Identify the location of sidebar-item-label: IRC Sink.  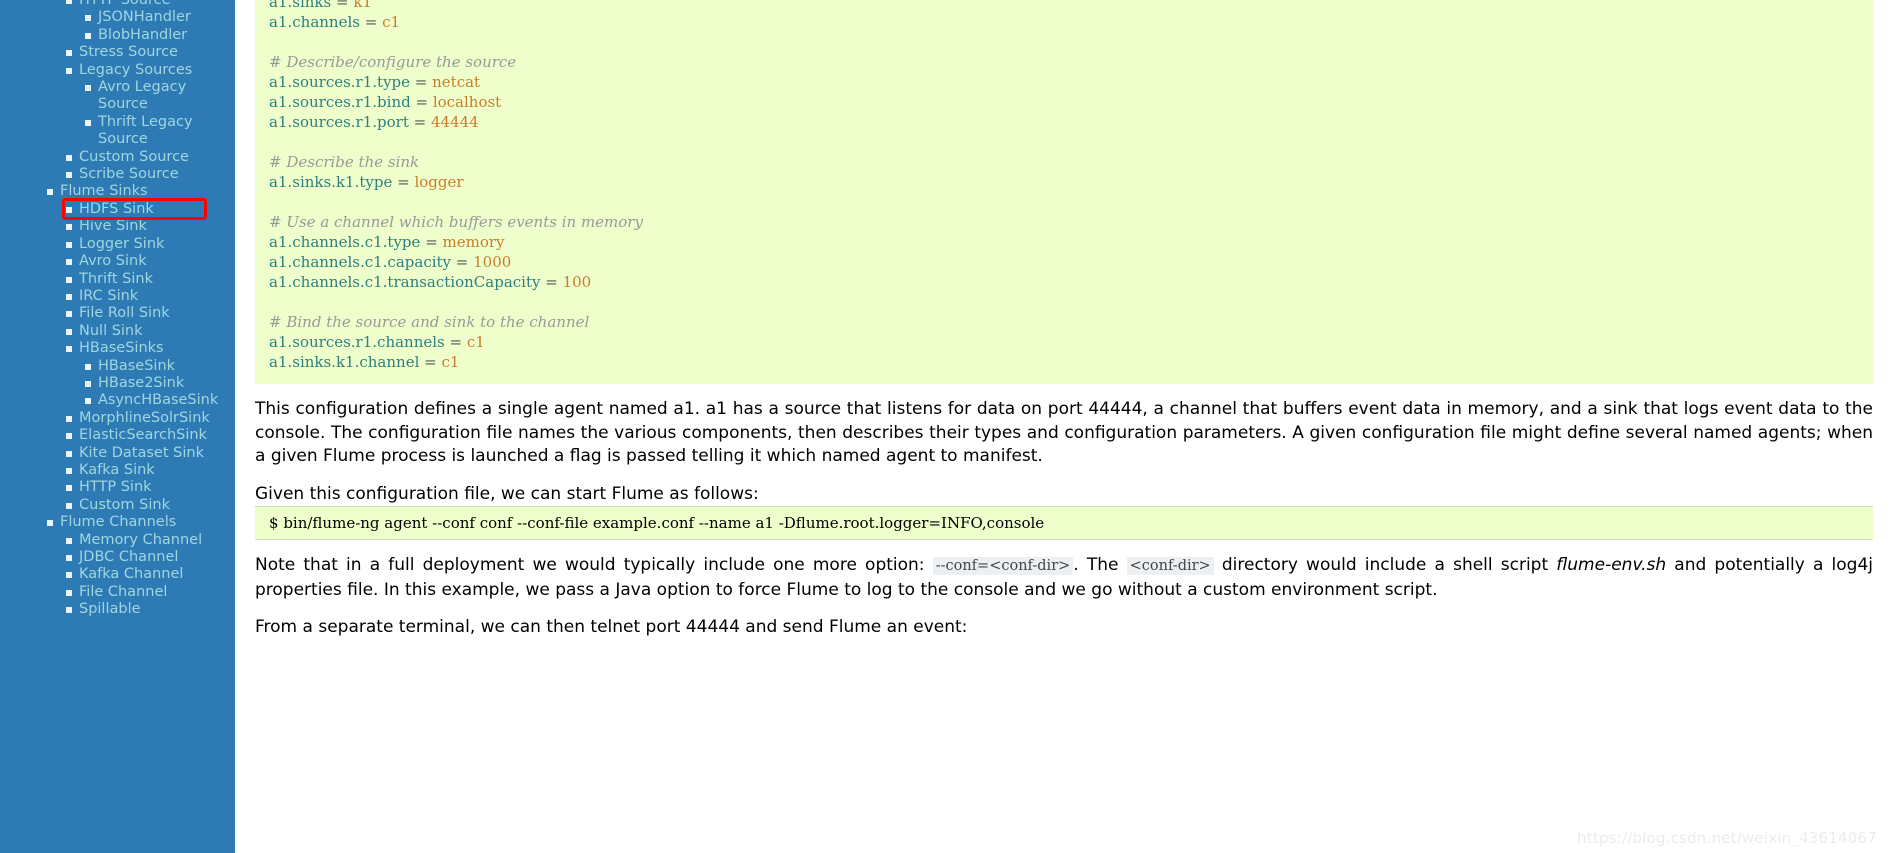
(109, 295).